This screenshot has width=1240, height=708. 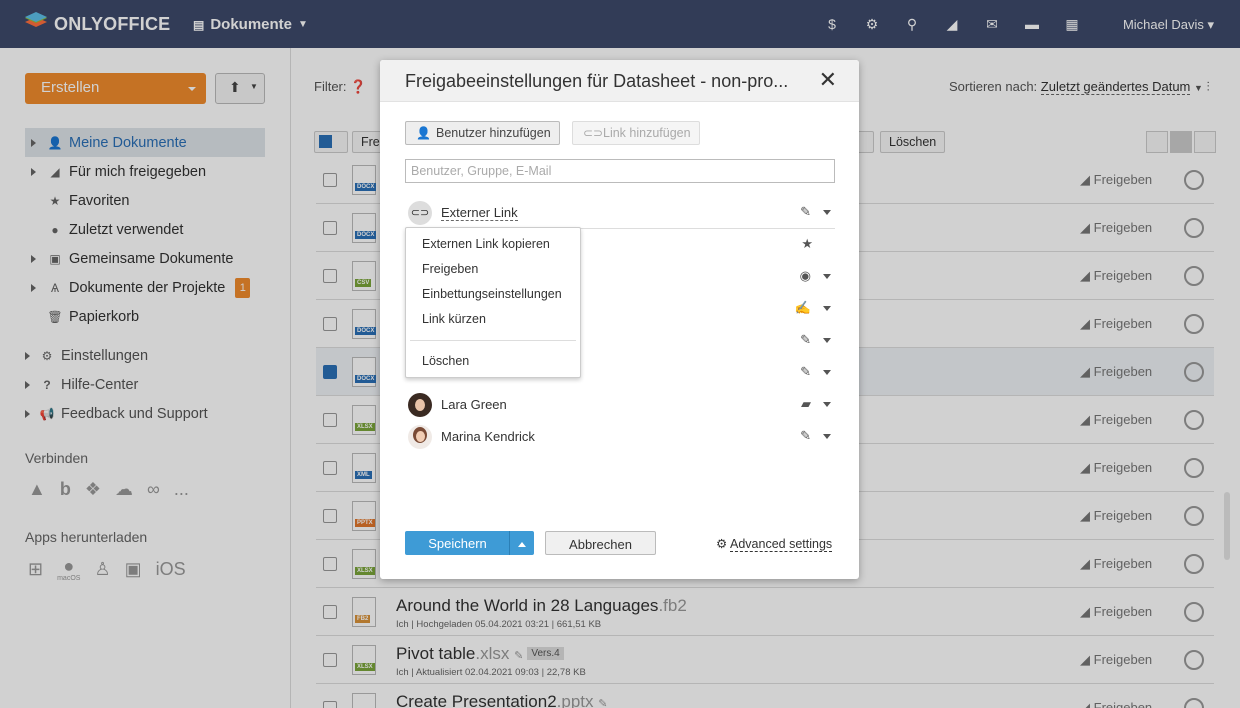 What do you see at coordinates (620, 213) in the screenshot?
I see `external-link-row: ⊂⊃ Externer Link ✎` at bounding box center [620, 213].